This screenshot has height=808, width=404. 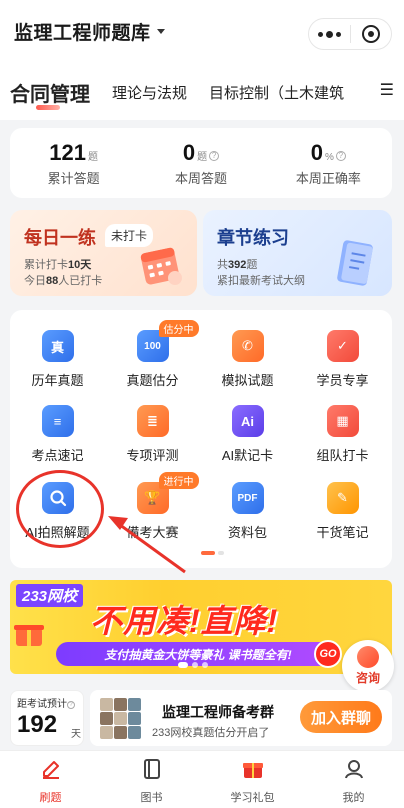 What do you see at coordinates (252, 798) in the screenshot?
I see `tabbar-label: 学习礼包` at bounding box center [252, 798].